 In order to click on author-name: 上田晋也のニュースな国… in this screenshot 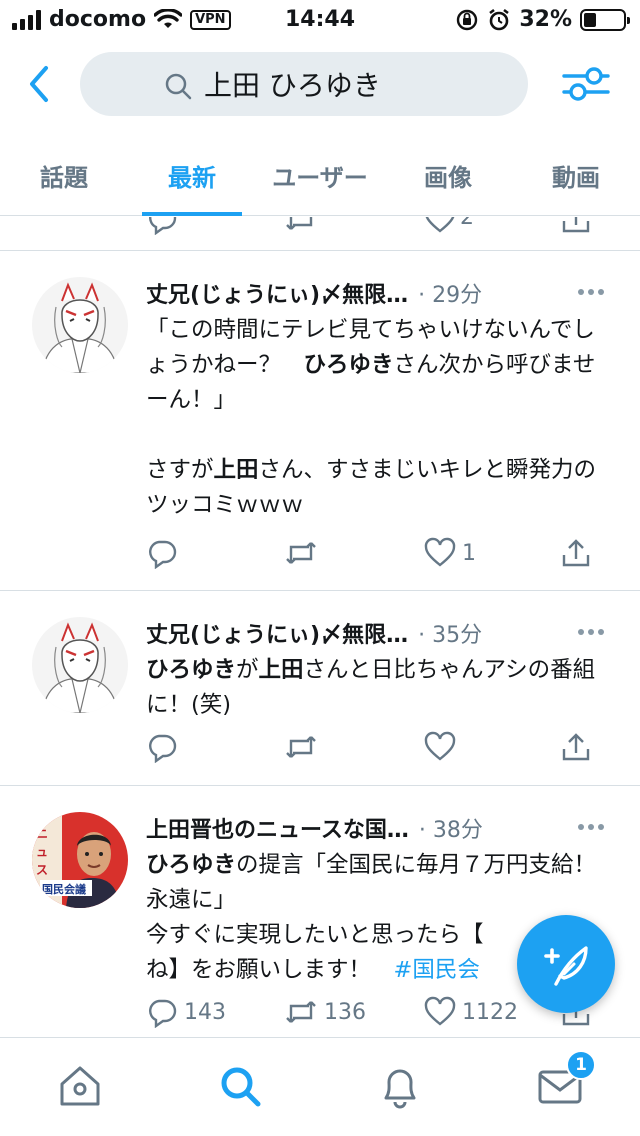, I will do `click(277, 828)`.